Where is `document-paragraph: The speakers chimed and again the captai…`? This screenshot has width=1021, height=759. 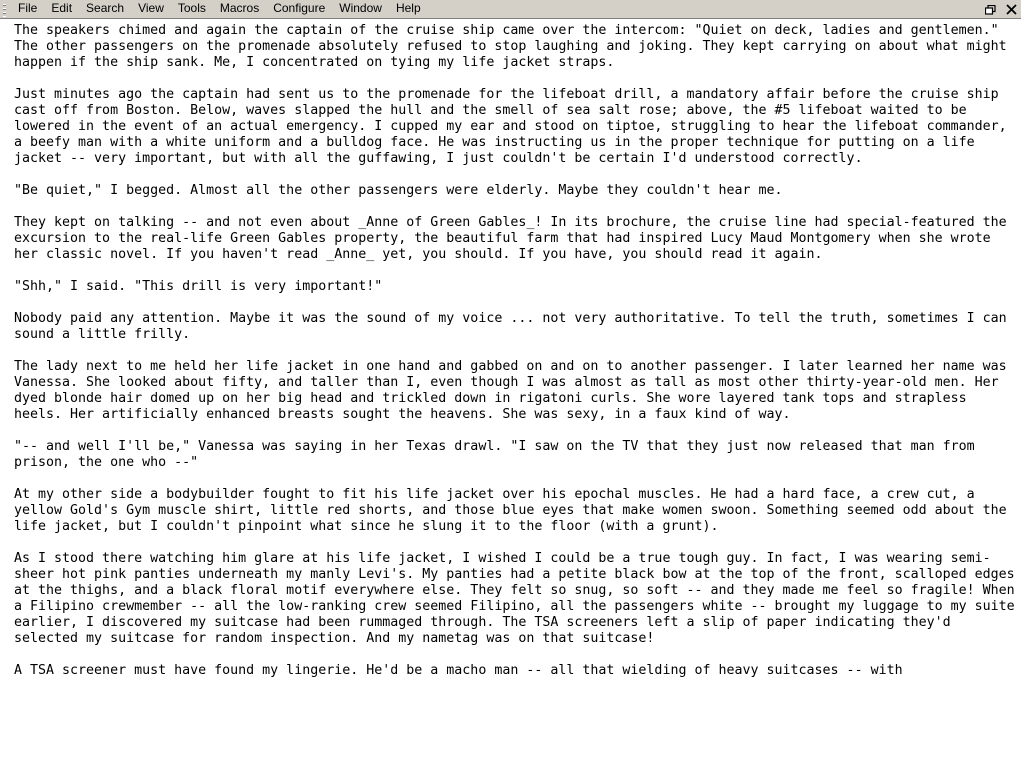
document-paragraph: The speakers chimed and again the captai… is located at coordinates (516, 47).